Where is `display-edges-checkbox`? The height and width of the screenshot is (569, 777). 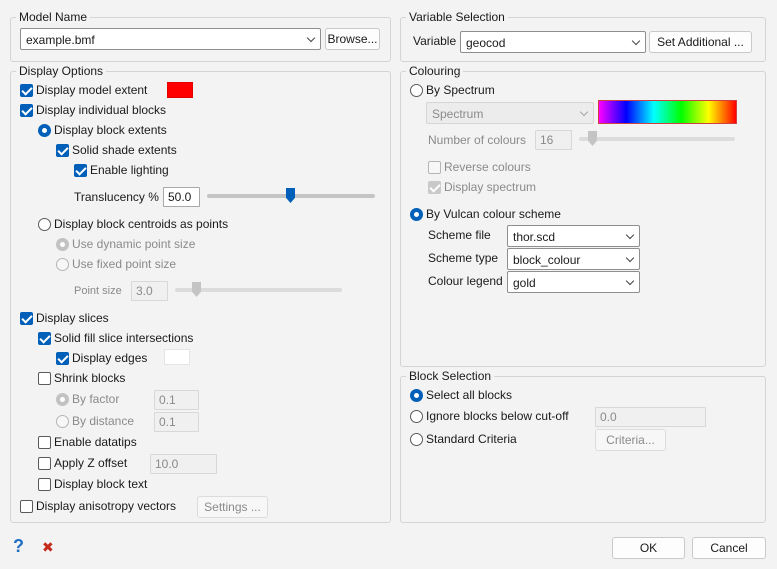 display-edges-checkbox is located at coordinates (62, 358).